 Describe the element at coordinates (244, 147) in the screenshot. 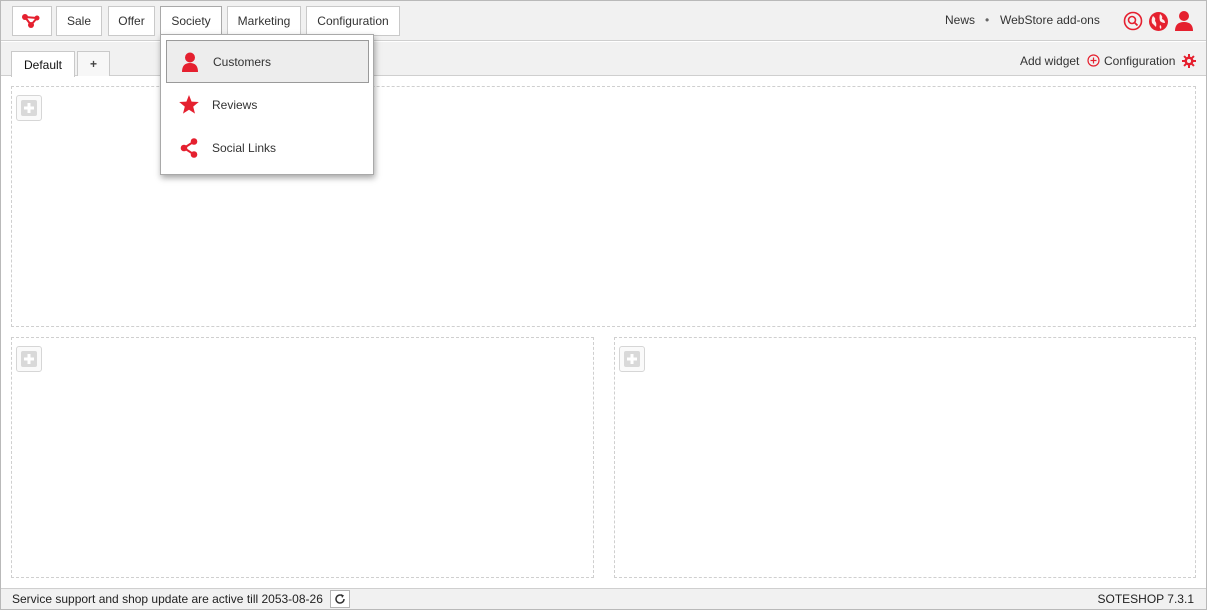

I see `menu-item-label: Social Links` at that location.